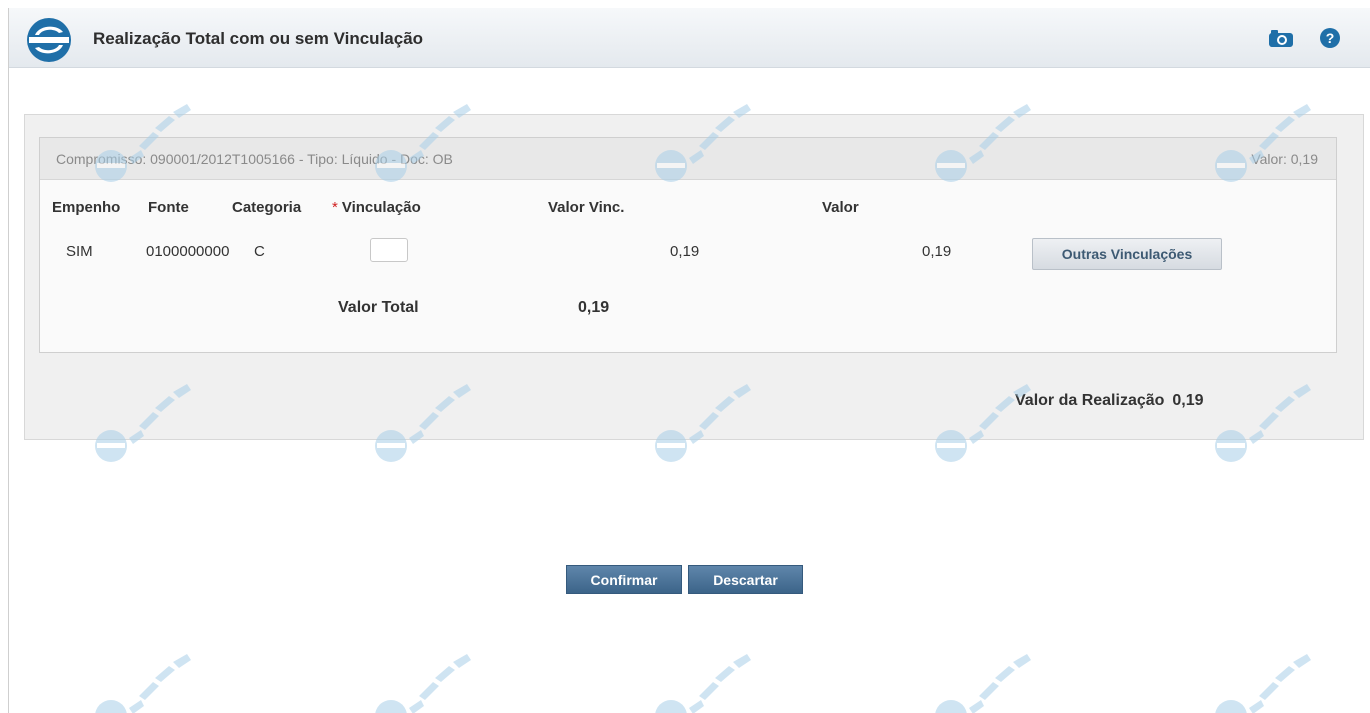 The height and width of the screenshot is (713, 1370). What do you see at coordinates (381, 207) in the screenshot?
I see `vinculacao-label: Vinculação` at bounding box center [381, 207].